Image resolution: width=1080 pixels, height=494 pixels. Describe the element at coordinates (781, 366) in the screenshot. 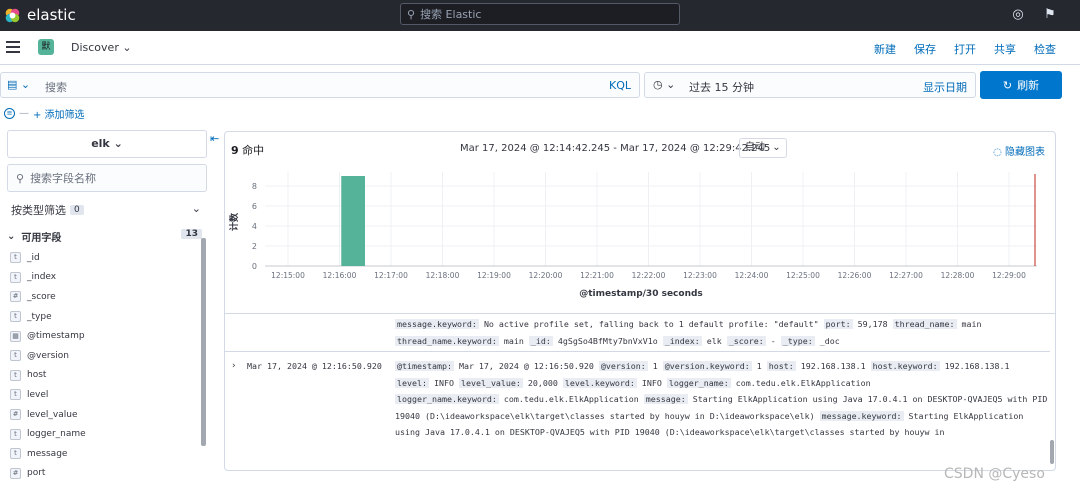

I see `doc-field-key: host:` at that location.